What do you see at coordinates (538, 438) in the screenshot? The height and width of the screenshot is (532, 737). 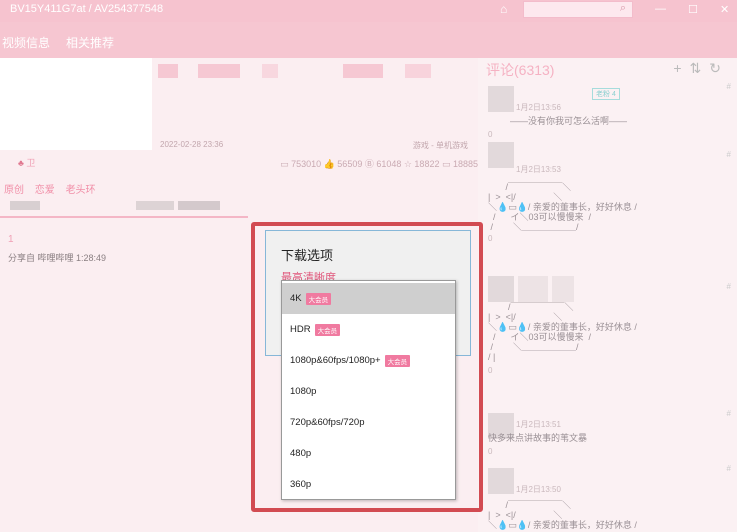 I see `comment-text: 快多来点讲故事的苇文暴` at bounding box center [538, 438].